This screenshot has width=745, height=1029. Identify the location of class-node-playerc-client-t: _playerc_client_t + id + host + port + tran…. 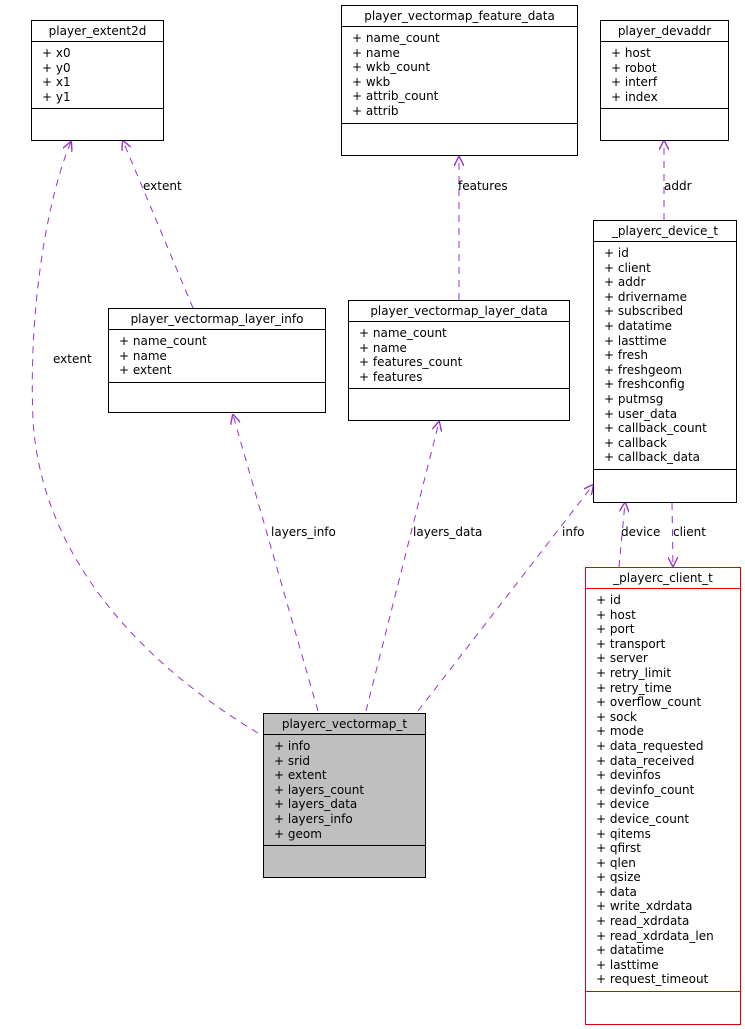
(663, 796).